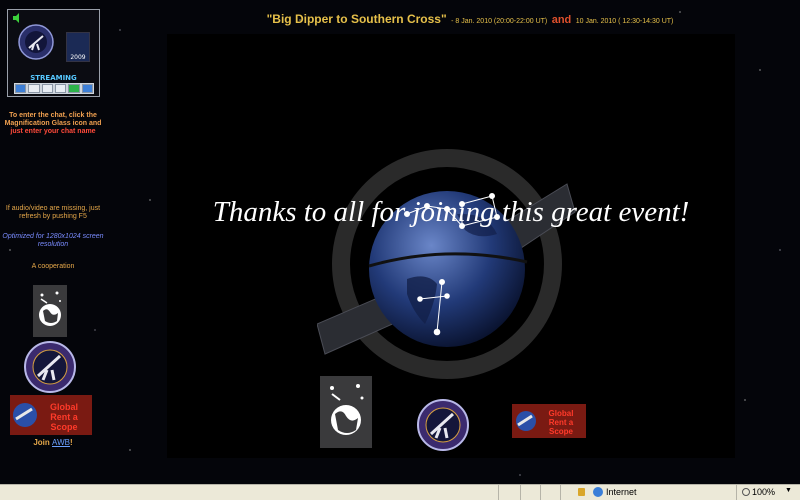 The image size is (800, 500). Describe the element at coordinates (63, 427) in the screenshot. I see `grs-line-3: Scope` at that location.